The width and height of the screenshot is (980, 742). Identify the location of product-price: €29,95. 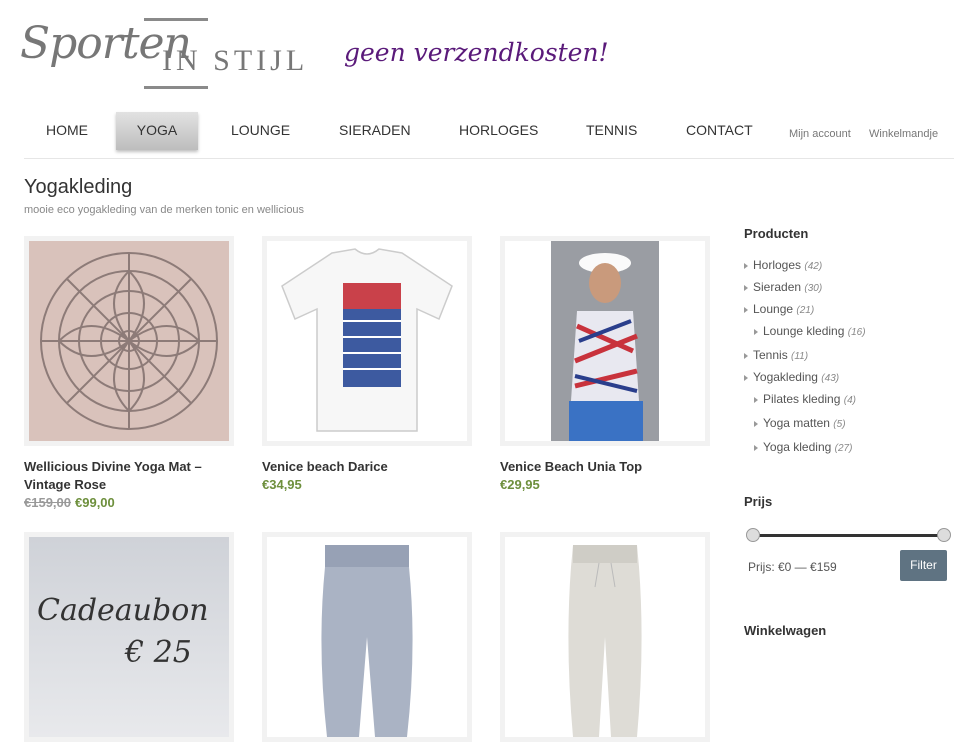
(520, 484).